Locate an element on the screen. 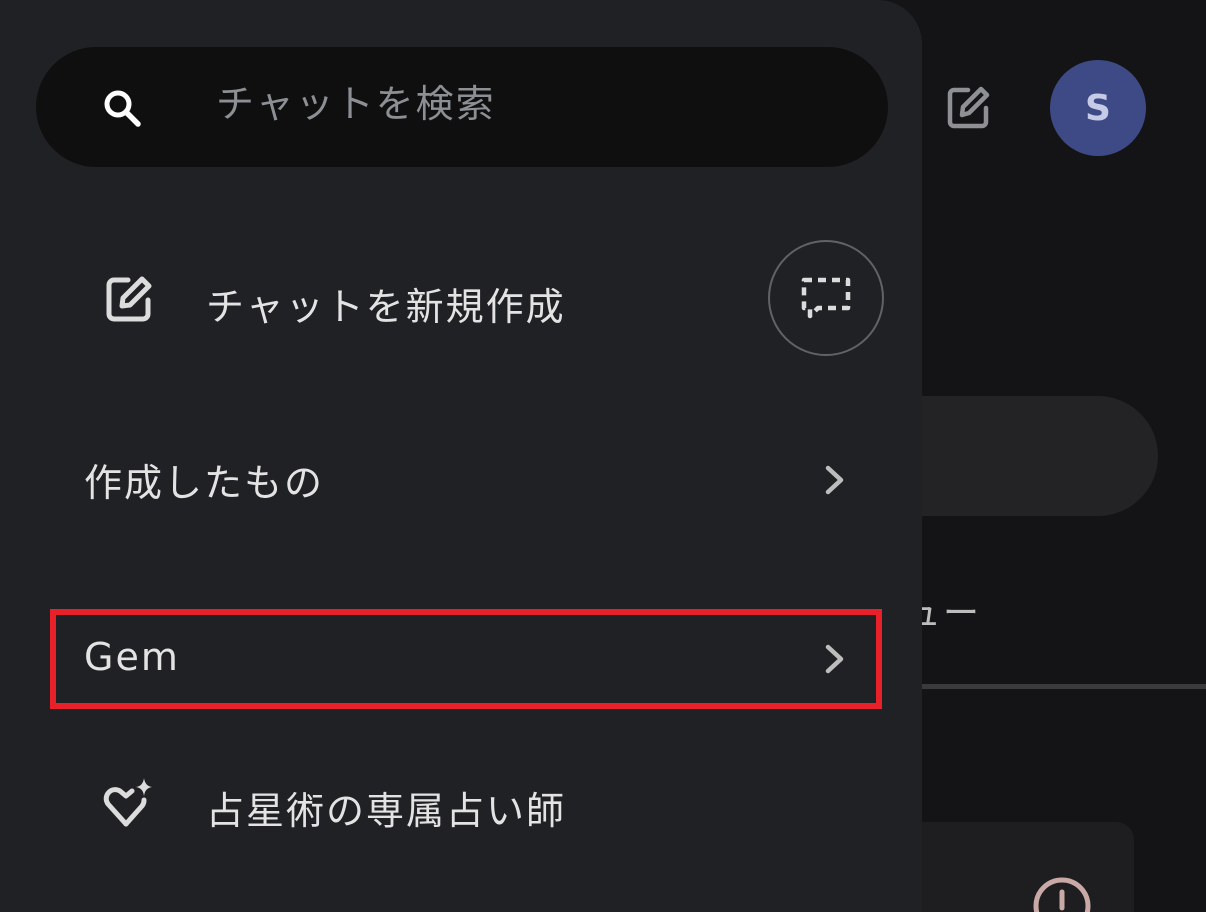 The image size is (1206, 912). gem-entry-row: 占星術の専属占い師 is located at coordinates (461, 805).